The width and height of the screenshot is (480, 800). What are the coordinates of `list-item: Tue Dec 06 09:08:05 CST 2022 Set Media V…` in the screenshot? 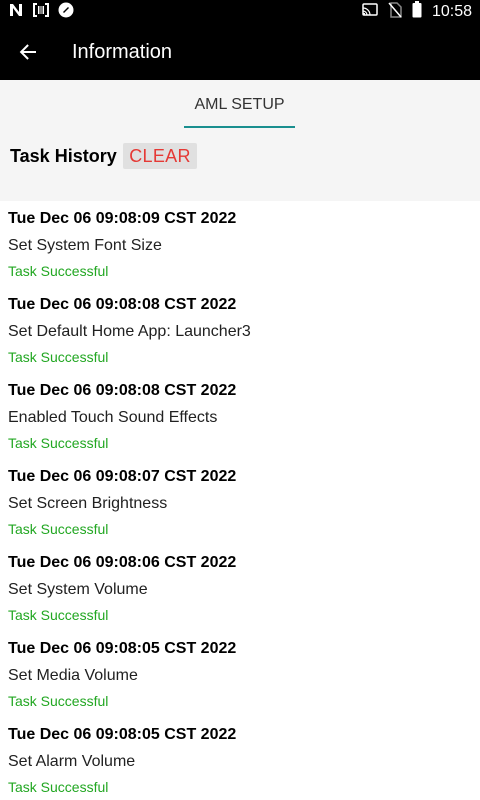 It's located at (240, 674).